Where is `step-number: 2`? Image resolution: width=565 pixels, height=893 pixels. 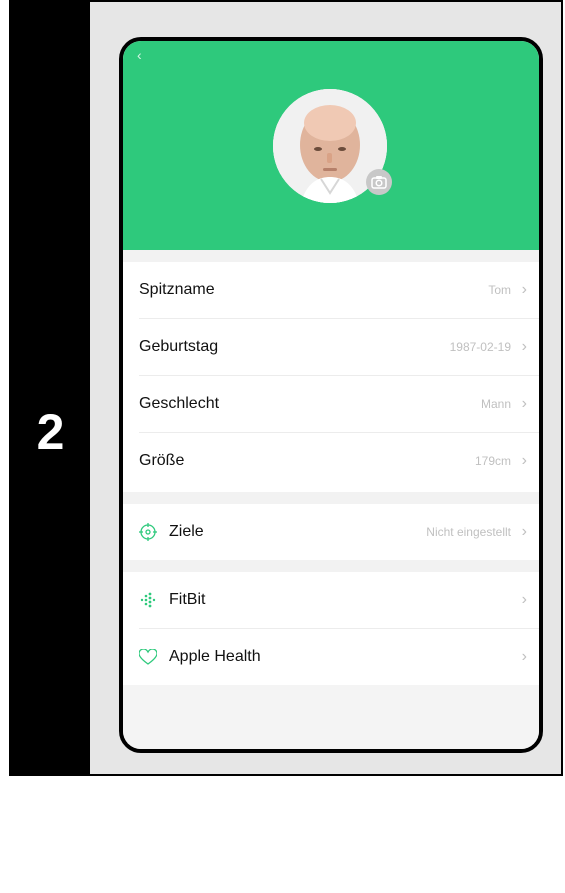 step-number: 2 is located at coordinates (50, 432).